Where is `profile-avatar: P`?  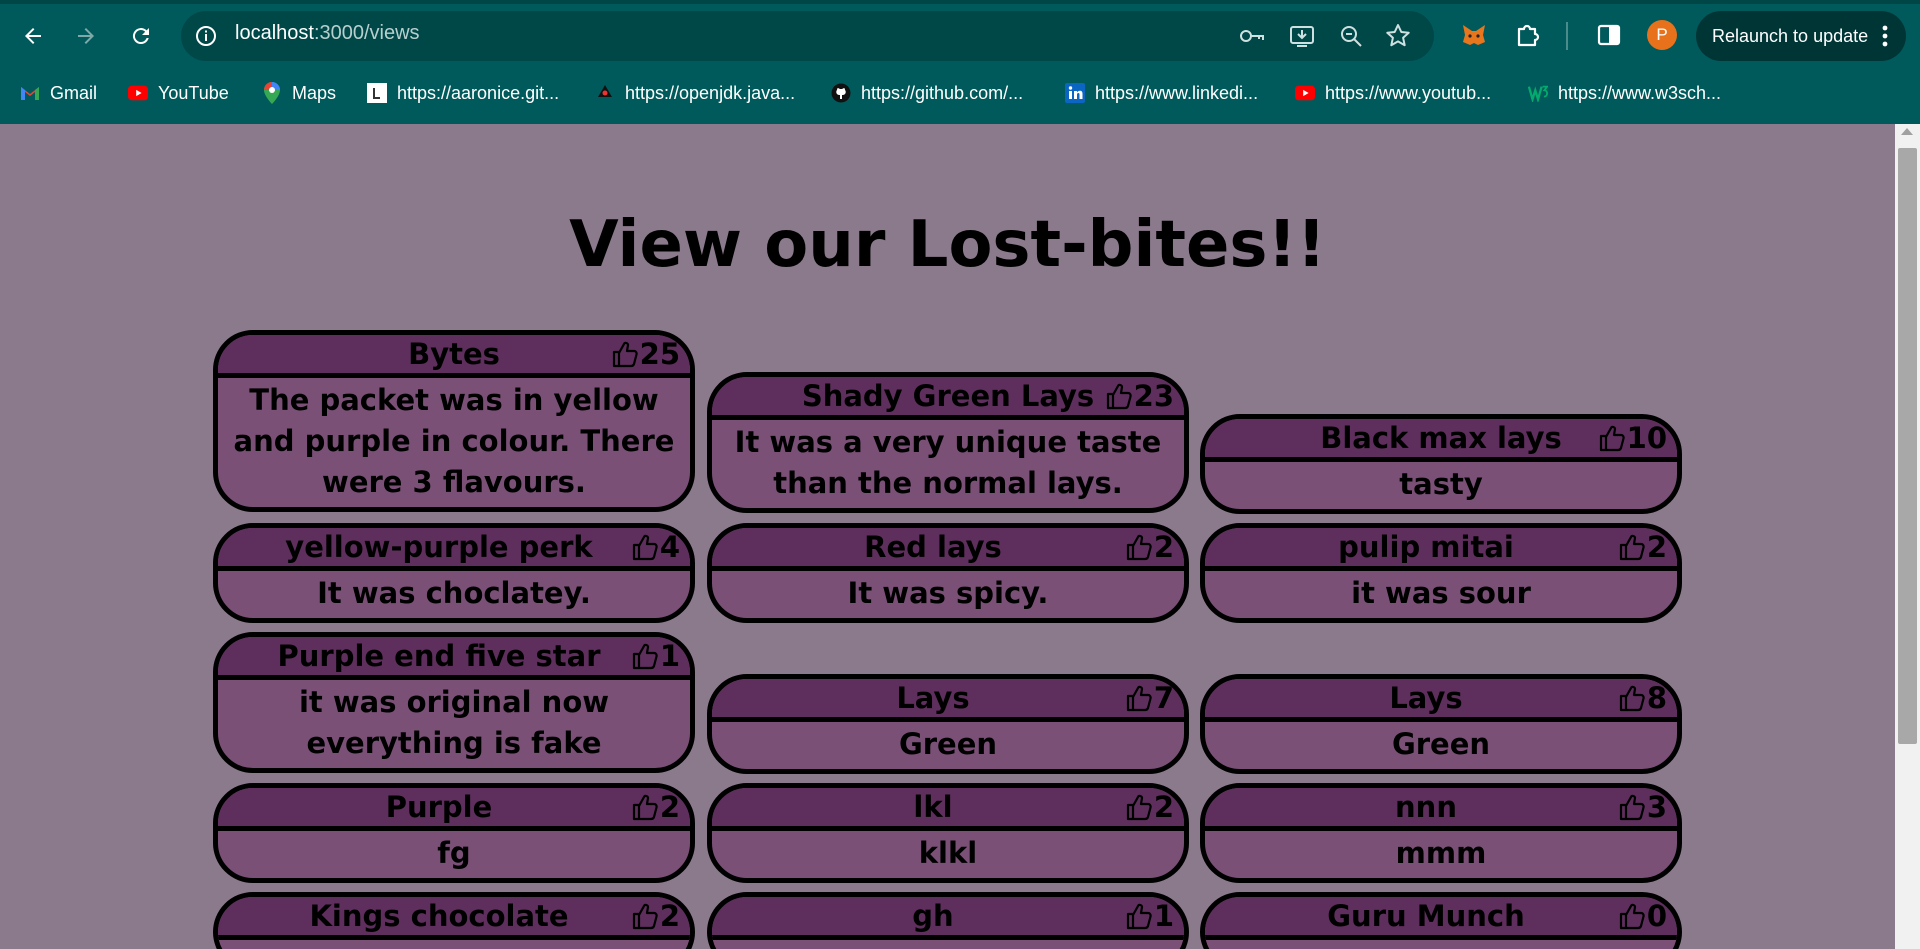
profile-avatar: P is located at coordinates (1662, 35).